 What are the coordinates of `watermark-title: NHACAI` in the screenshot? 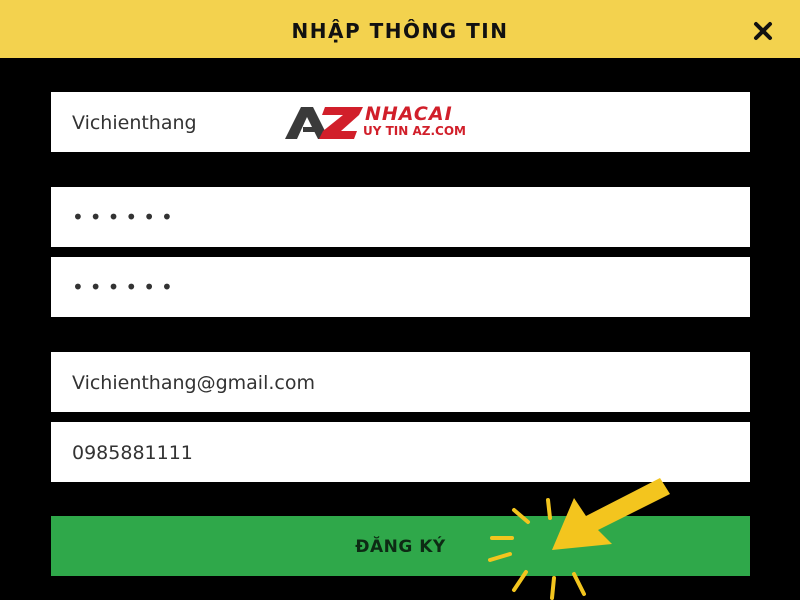 It's located at (409, 114).